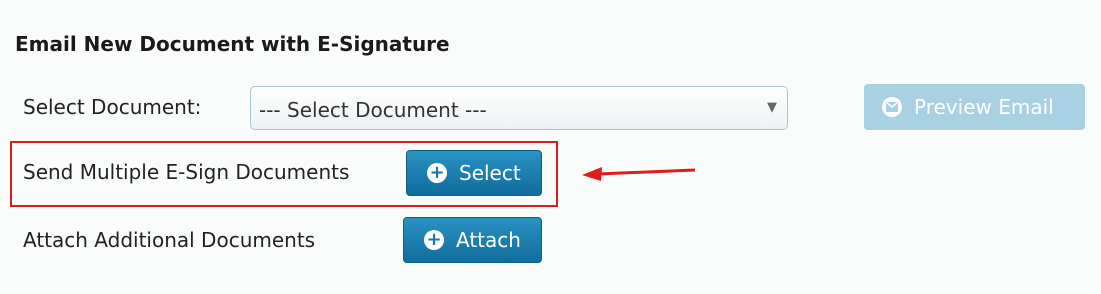 The width and height of the screenshot is (1101, 294). What do you see at coordinates (373, 110) in the screenshot?
I see `select-document-value: --- Select Document ---` at bounding box center [373, 110].